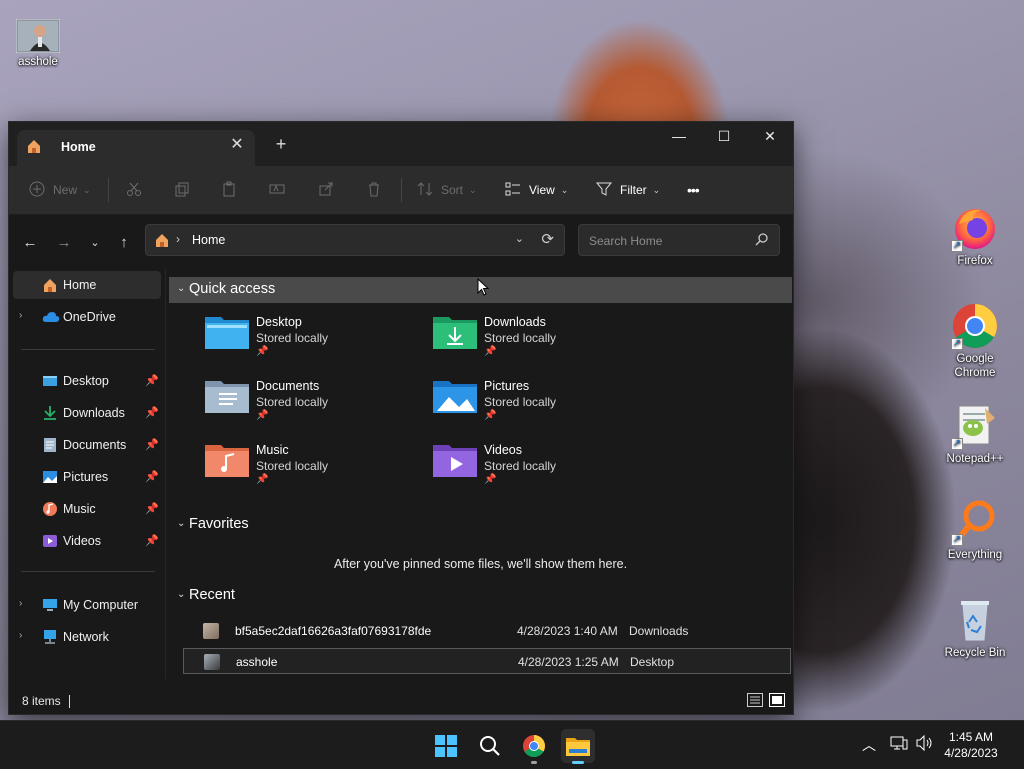 The image size is (1024, 769). Describe the element at coordinates (633, 190) in the screenshot. I see `filter-label: Filter` at that location.